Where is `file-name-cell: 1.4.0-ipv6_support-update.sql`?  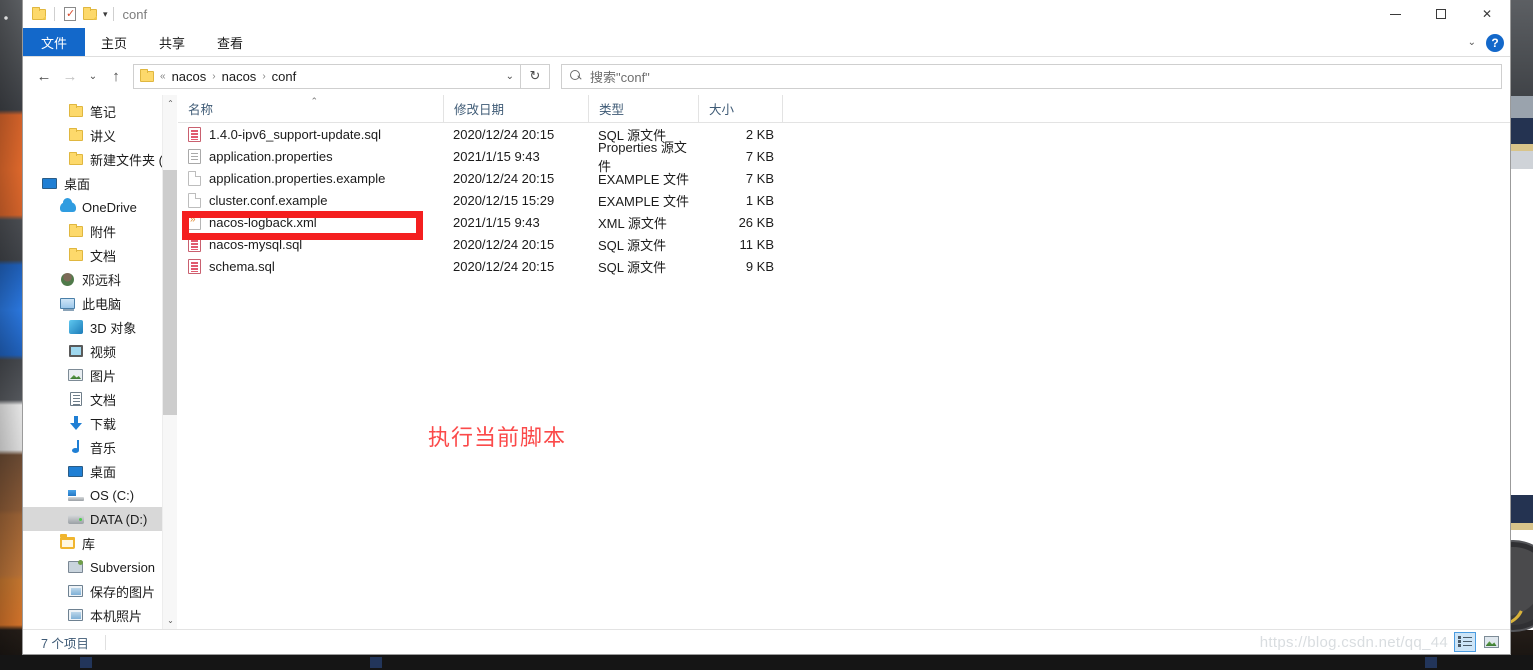
file-name-cell: 1.4.0-ipv6_support-update.sql is located at coordinates (310, 134).